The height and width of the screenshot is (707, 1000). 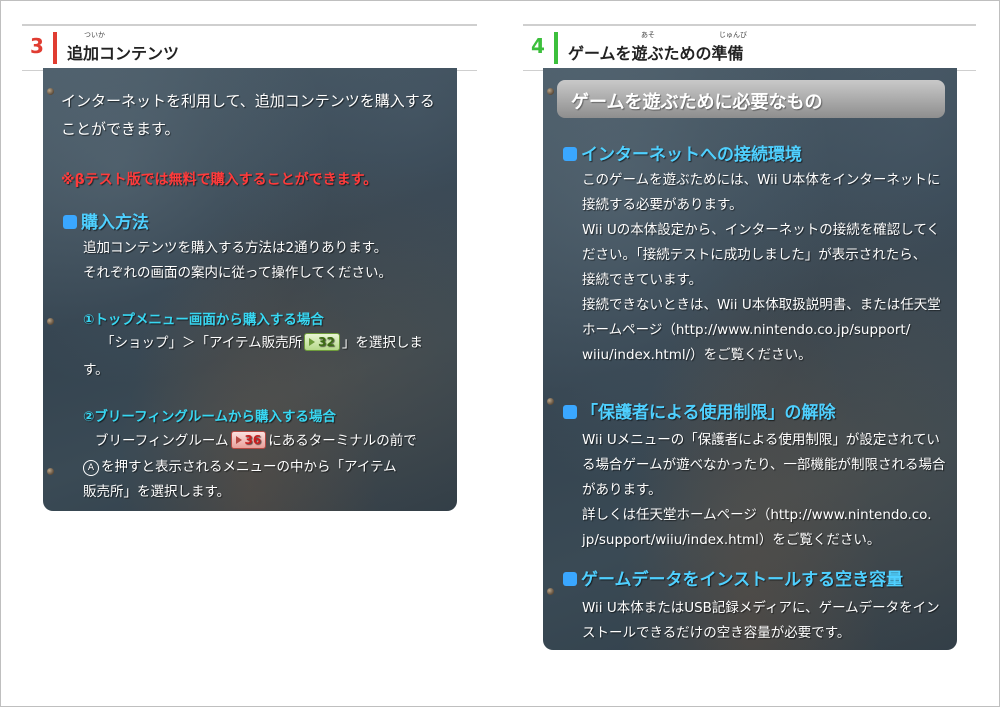 I want to click on storage-heading: ゲームデータをインストールする空き容量, so click(x=733, y=577).